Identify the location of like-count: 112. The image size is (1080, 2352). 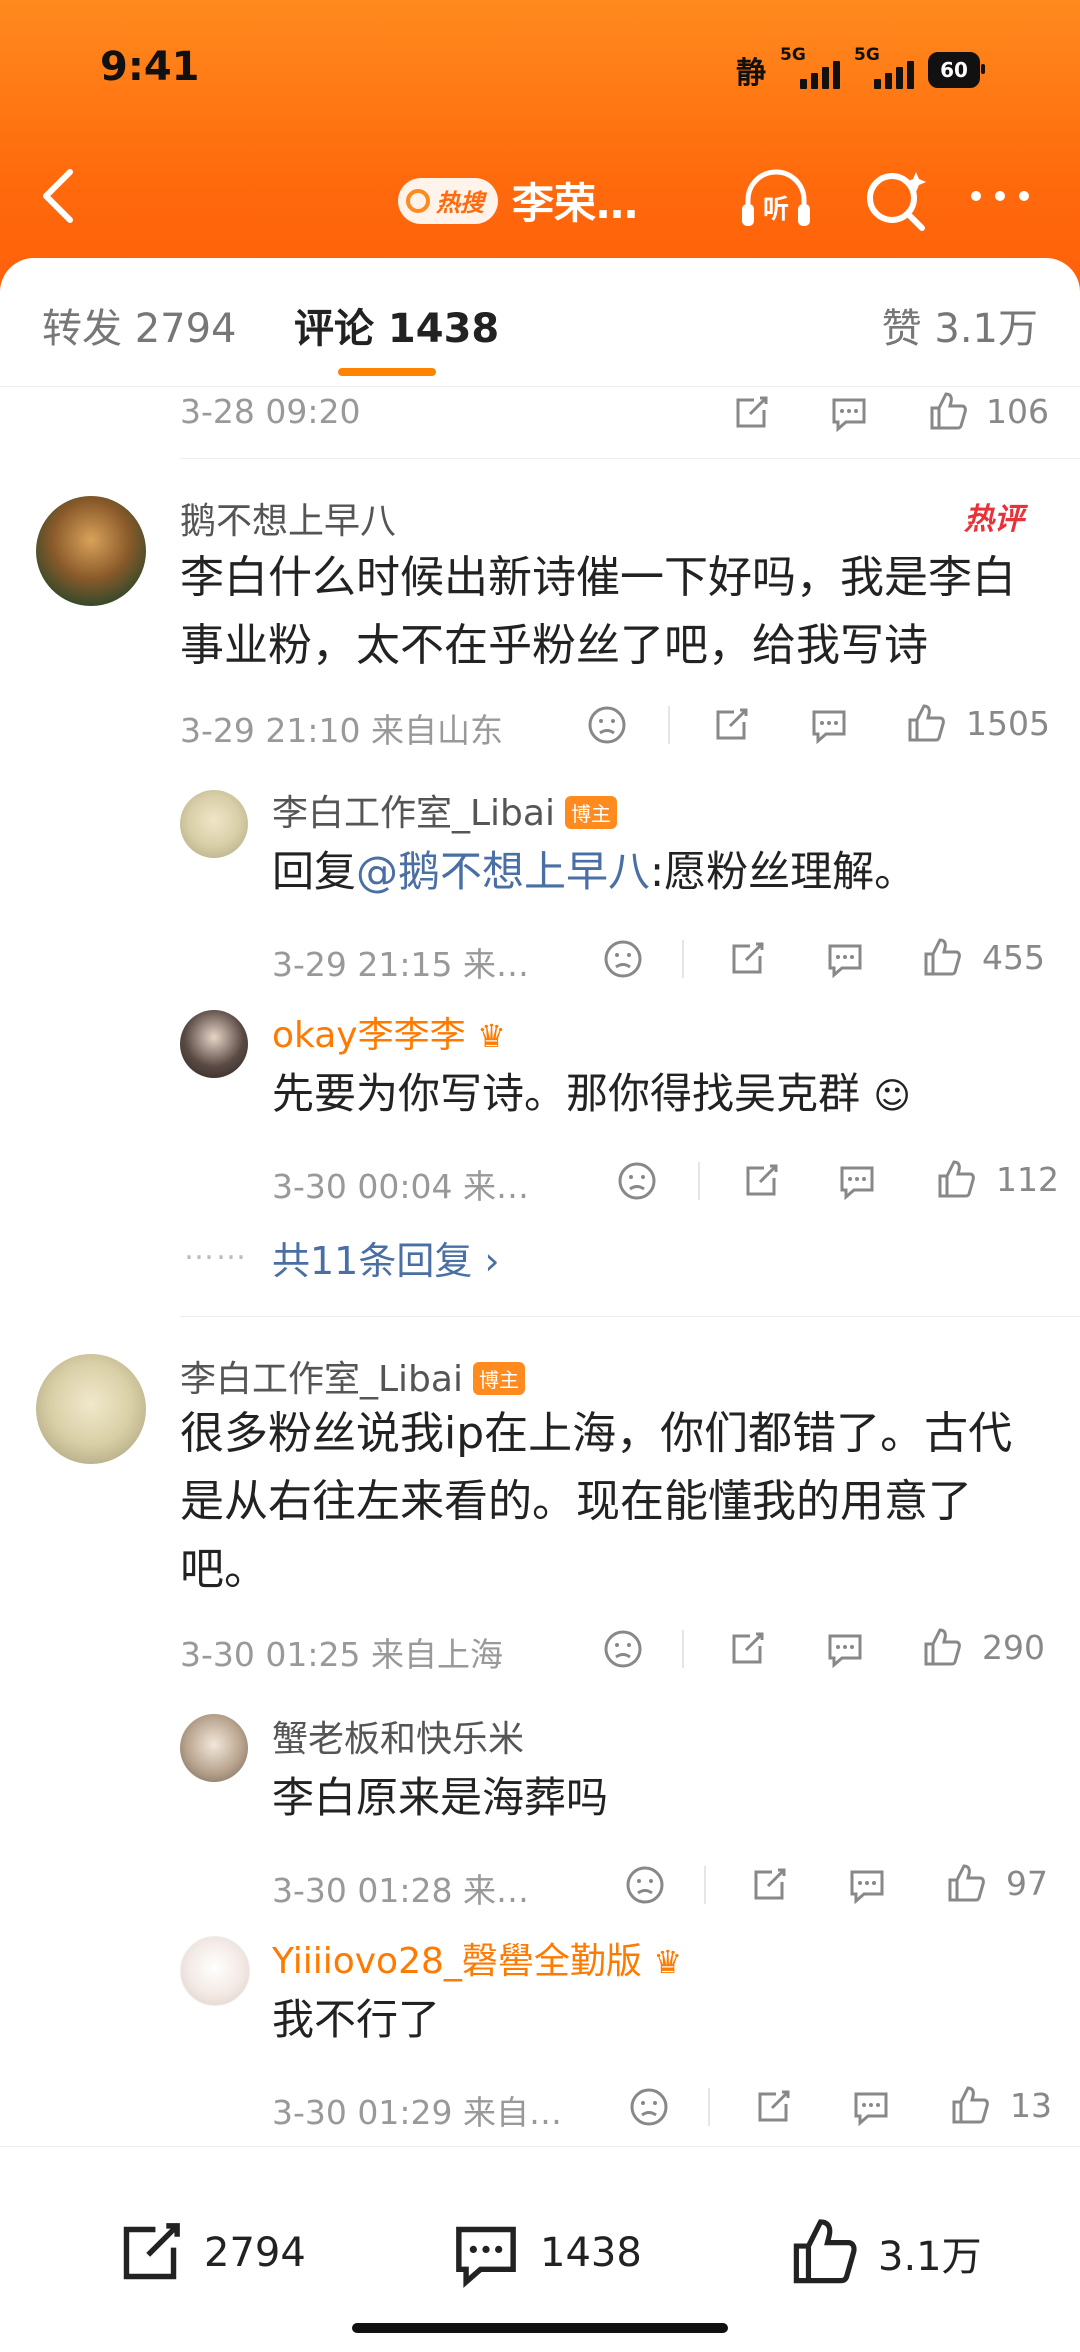
(1027, 1179).